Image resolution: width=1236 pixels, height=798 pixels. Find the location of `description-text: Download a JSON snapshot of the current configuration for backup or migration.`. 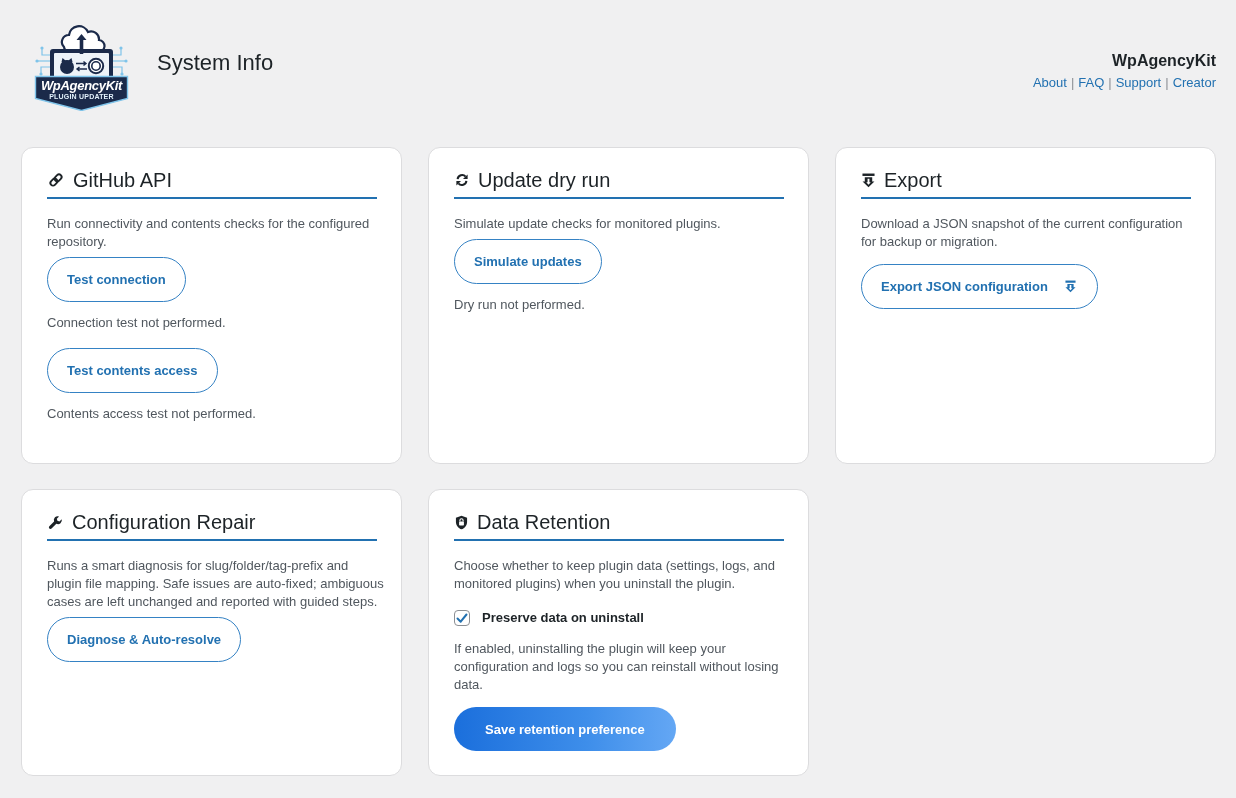

description-text: Download a JSON snapshot of the current configuration for backup or migration. is located at coordinates (1022, 233).